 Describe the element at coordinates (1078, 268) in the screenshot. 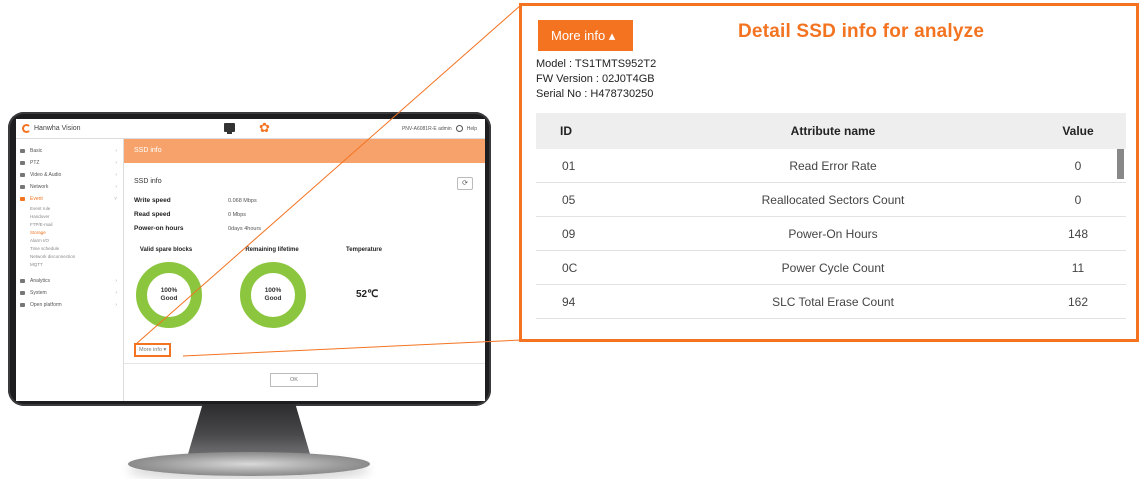

I see `cell-value: 11` at that location.